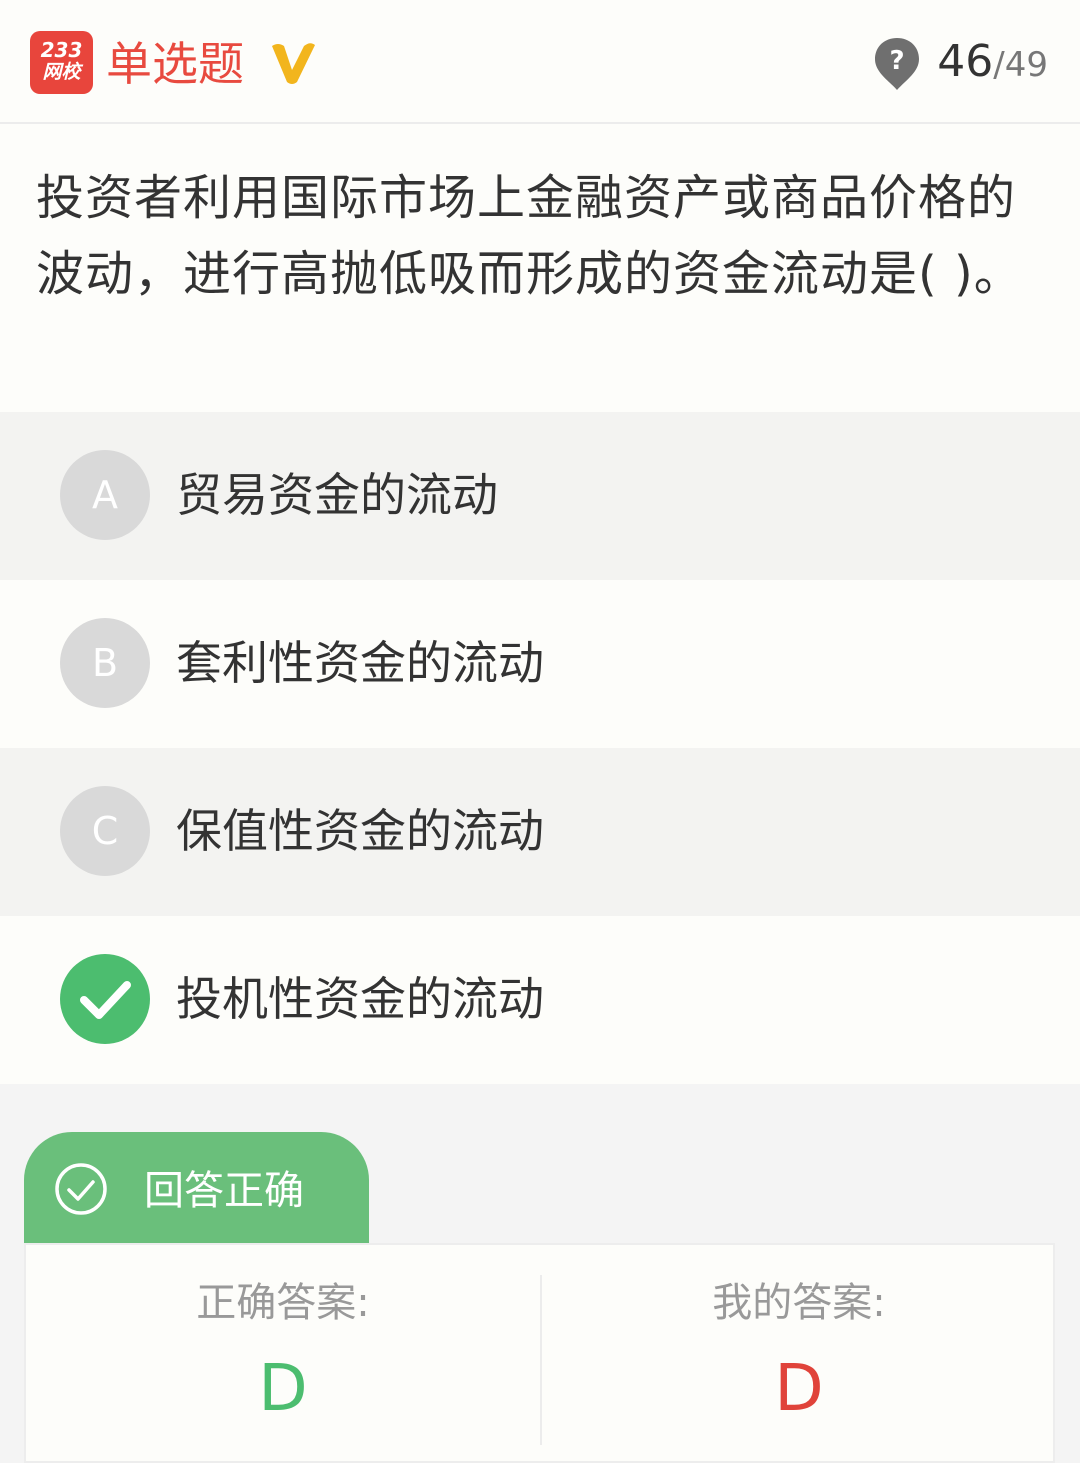  I want to click on option-c: C 保值性资金的流动, so click(540, 832).